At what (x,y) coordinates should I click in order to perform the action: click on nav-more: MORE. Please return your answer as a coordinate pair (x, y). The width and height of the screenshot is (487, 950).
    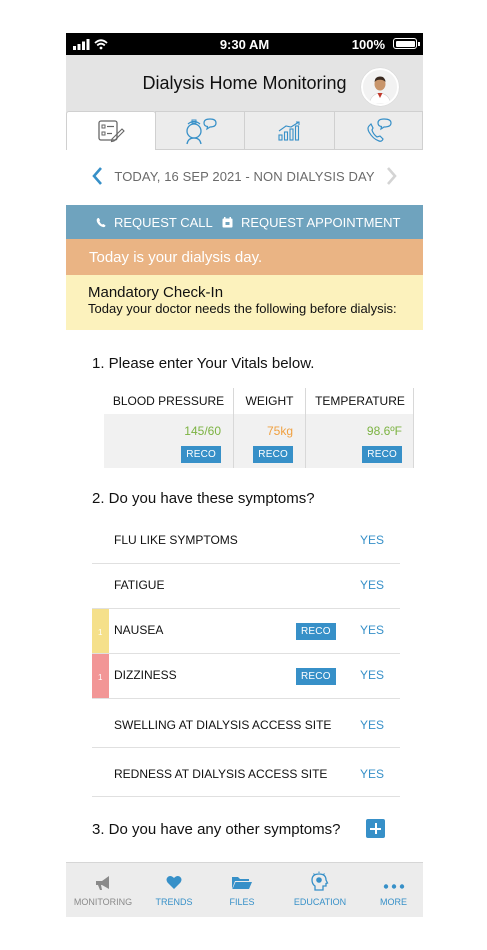
    Looking at the image, I should click on (393, 890).